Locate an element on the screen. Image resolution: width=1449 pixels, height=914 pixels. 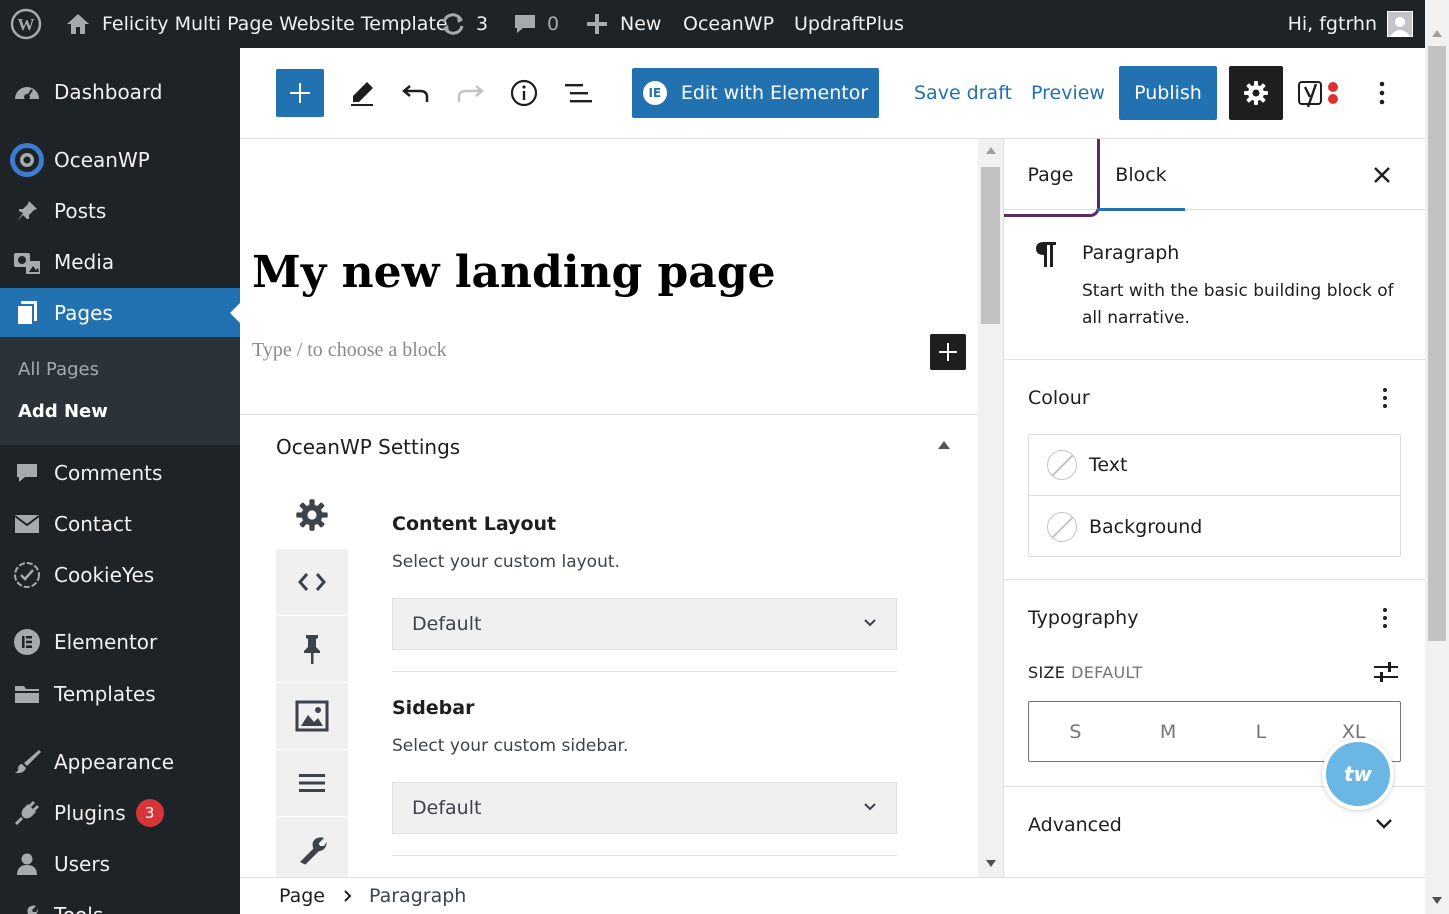
menu-item-templates: Templates is located at coordinates (120, 694).